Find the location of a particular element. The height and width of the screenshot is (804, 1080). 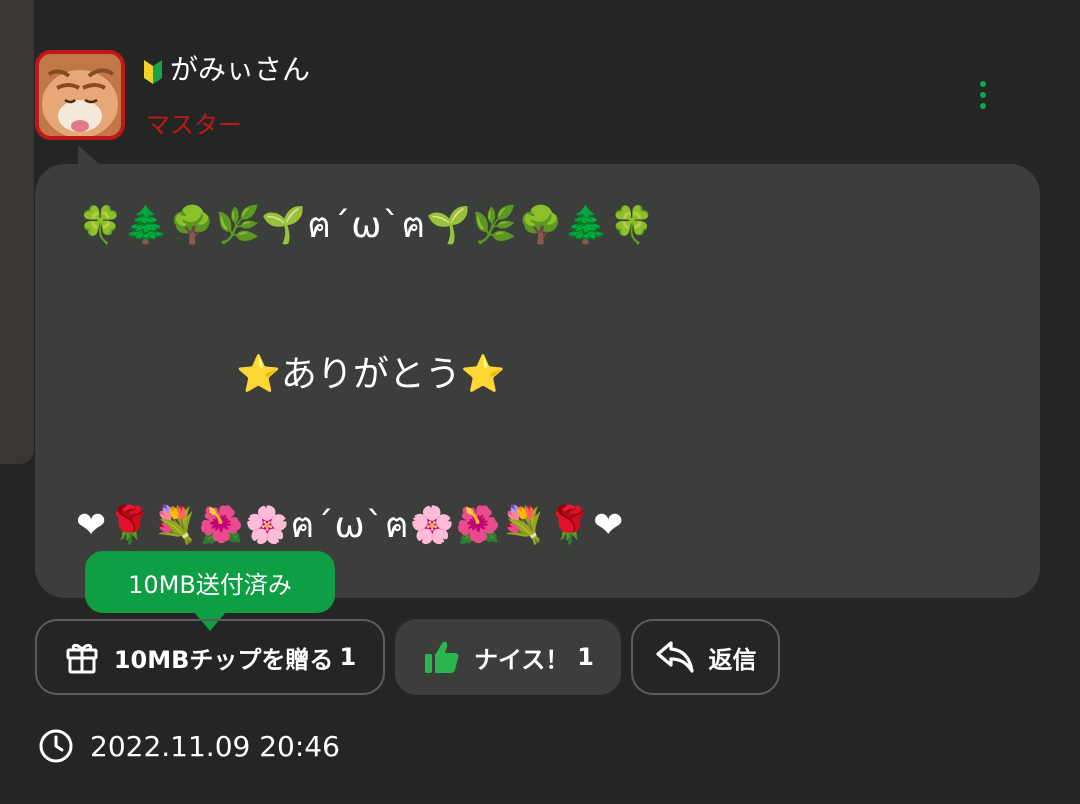

reply-label: 返信 is located at coordinates (732, 659).